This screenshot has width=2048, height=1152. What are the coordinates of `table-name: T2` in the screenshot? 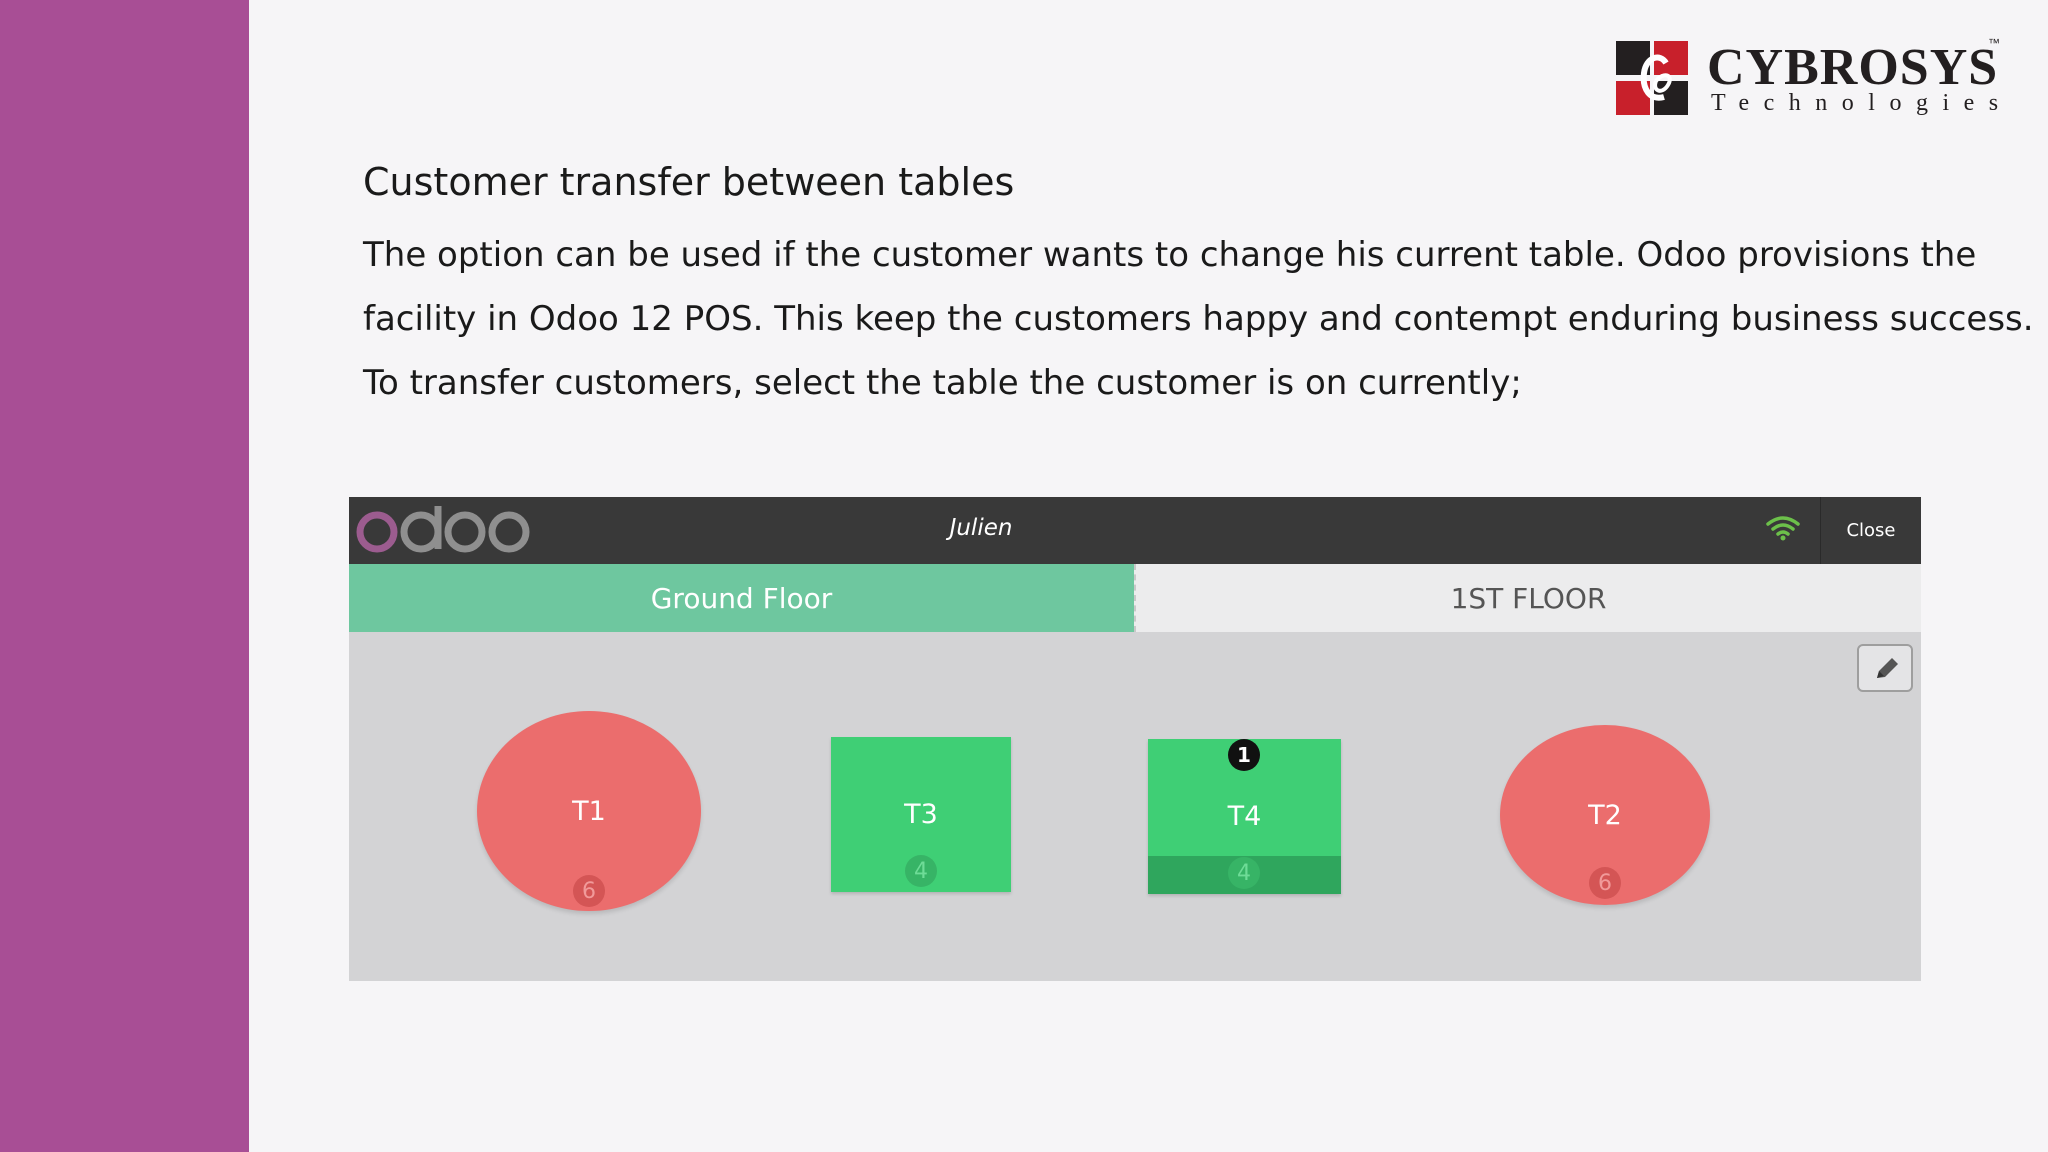 It's located at (1605, 815).